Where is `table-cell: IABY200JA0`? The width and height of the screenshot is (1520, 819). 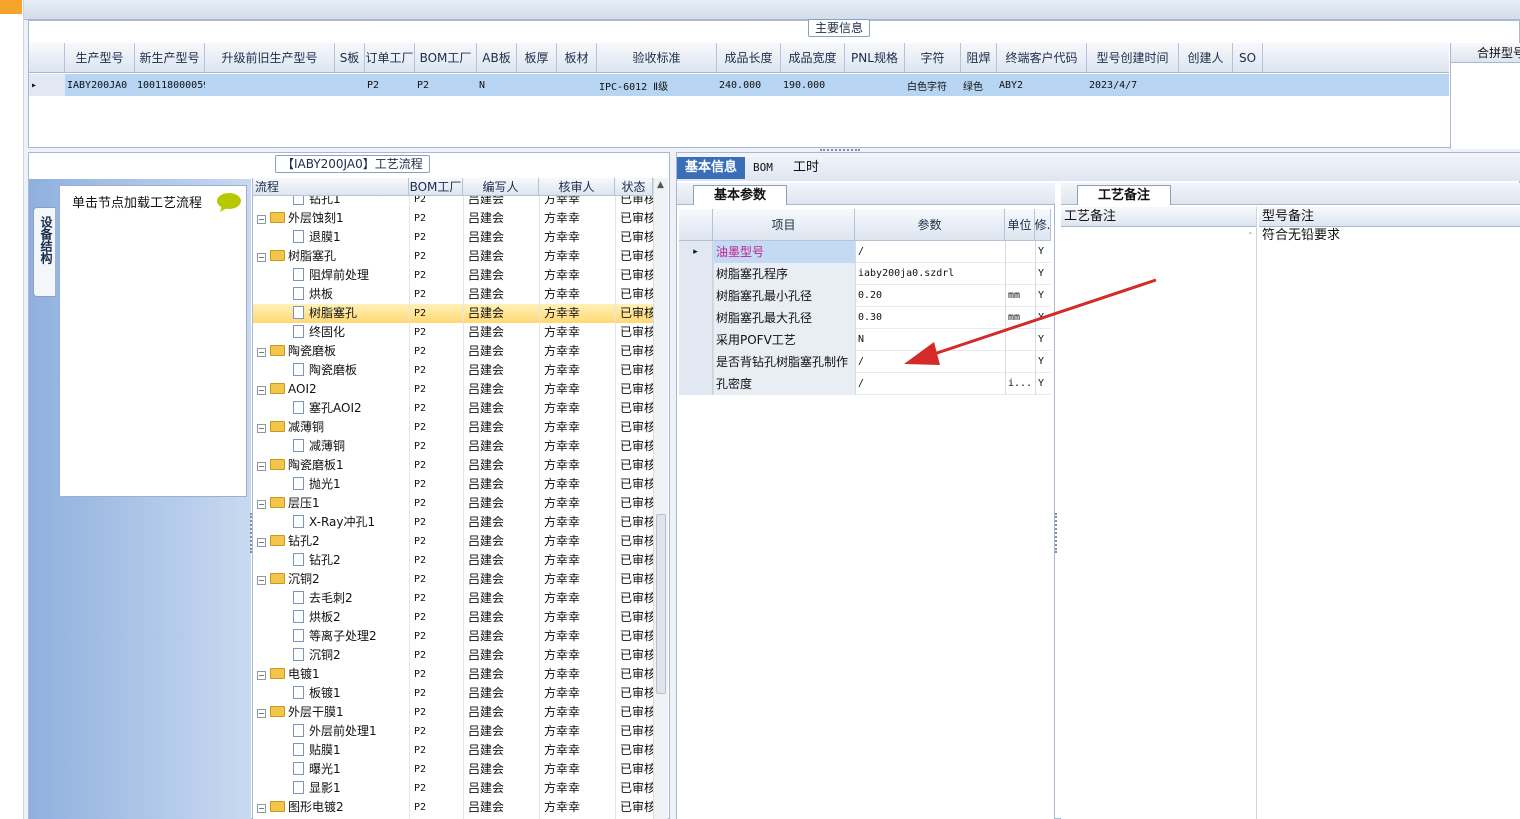 table-cell: IABY200JA0 is located at coordinates (100, 85).